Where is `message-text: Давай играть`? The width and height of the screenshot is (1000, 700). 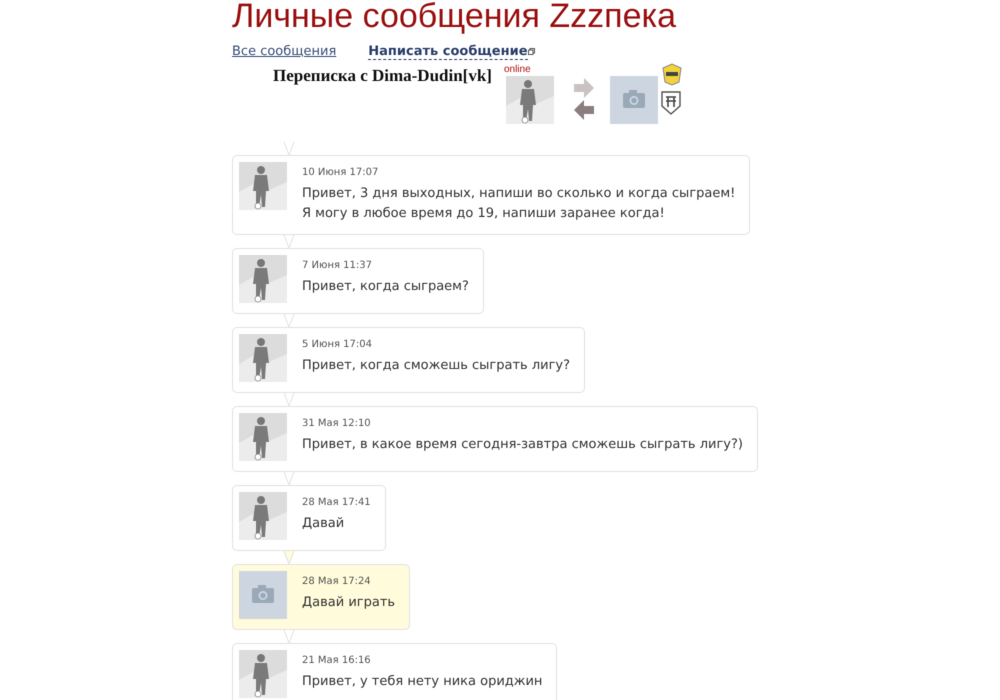
message-text: Давай играть is located at coordinates (349, 603).